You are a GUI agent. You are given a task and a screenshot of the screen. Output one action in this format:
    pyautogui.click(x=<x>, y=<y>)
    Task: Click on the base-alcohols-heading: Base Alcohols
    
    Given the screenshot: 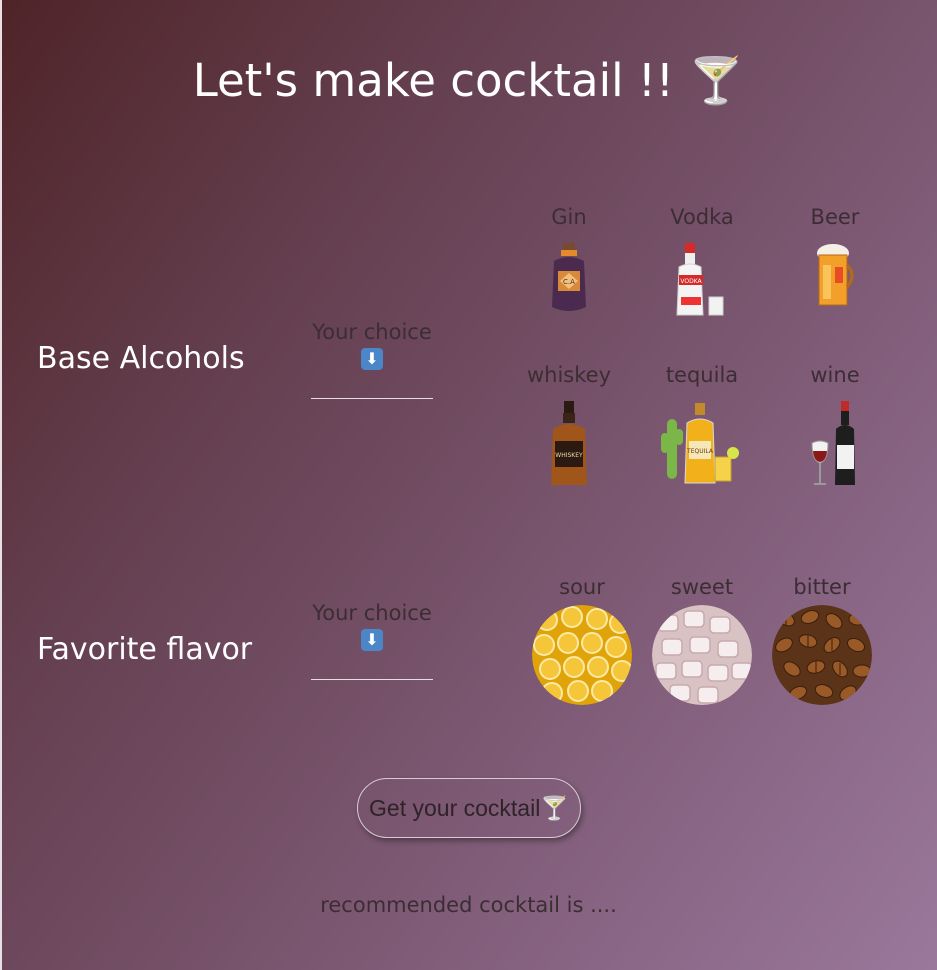 What is the action you would take?
    pyautogui.click(x=141, y=358)
    